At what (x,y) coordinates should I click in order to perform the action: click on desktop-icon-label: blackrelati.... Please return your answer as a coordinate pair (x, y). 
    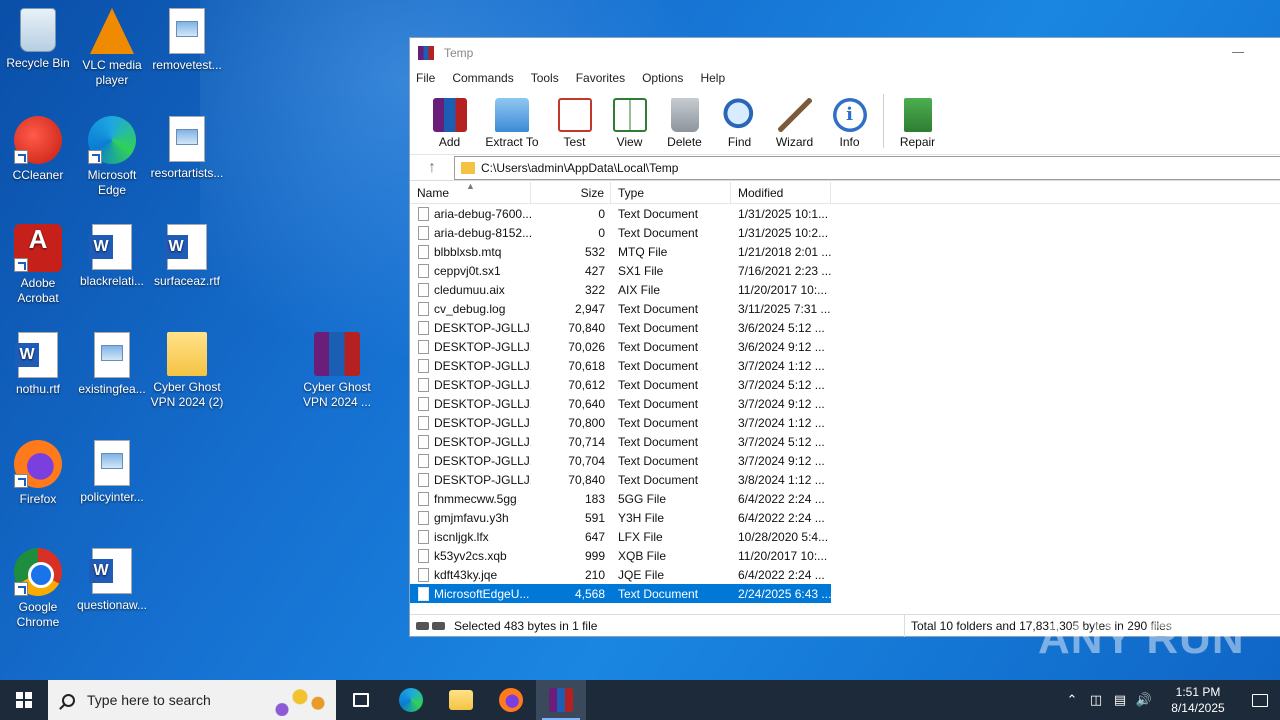
    Looking at the image, I should click on (112, 281).